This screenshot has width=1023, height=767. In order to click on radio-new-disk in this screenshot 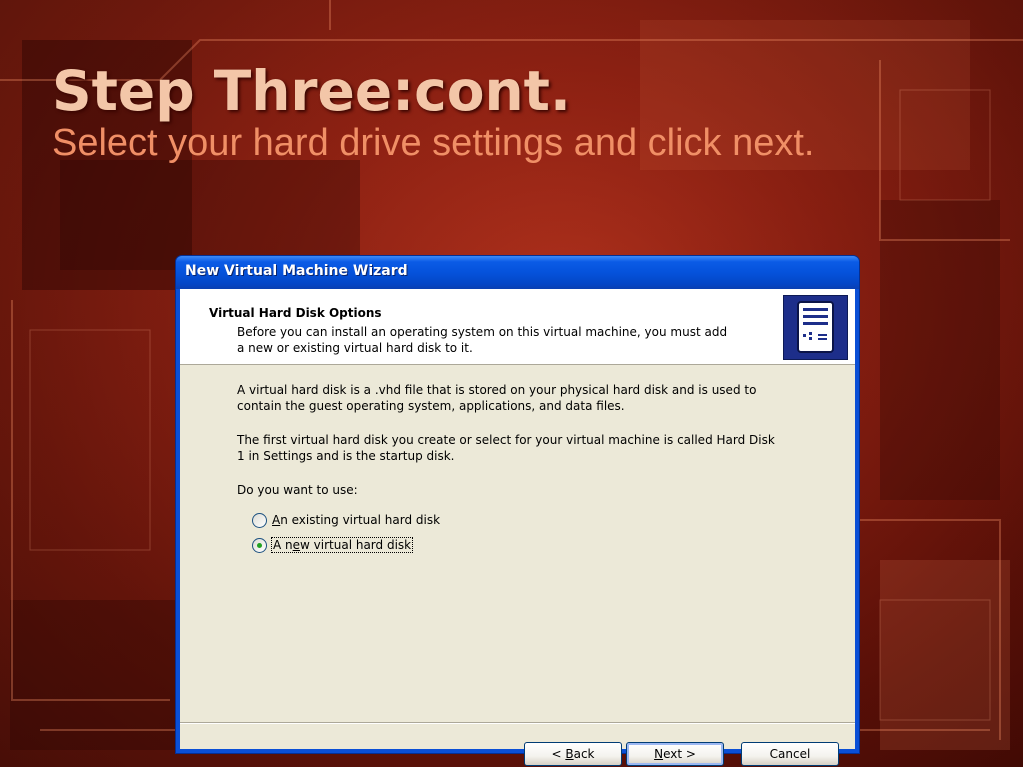, I will do `click(259, 545)`.